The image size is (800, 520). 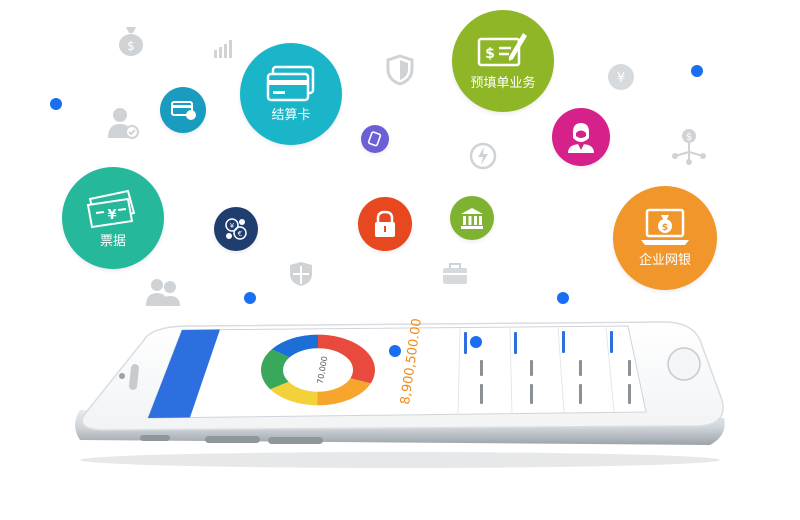 What do you see at coordinates (689, 147) in the screenshot?
I see `money-network-icon: $` at bounding box center [689, 147].